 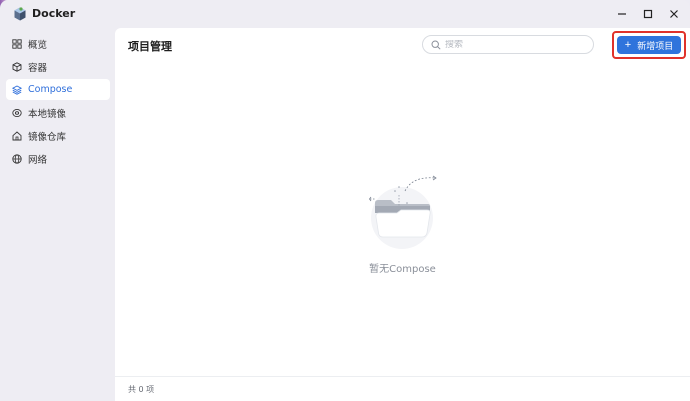 I want to click on sidebar-item-label: 网络, so click(x=38, y=160).